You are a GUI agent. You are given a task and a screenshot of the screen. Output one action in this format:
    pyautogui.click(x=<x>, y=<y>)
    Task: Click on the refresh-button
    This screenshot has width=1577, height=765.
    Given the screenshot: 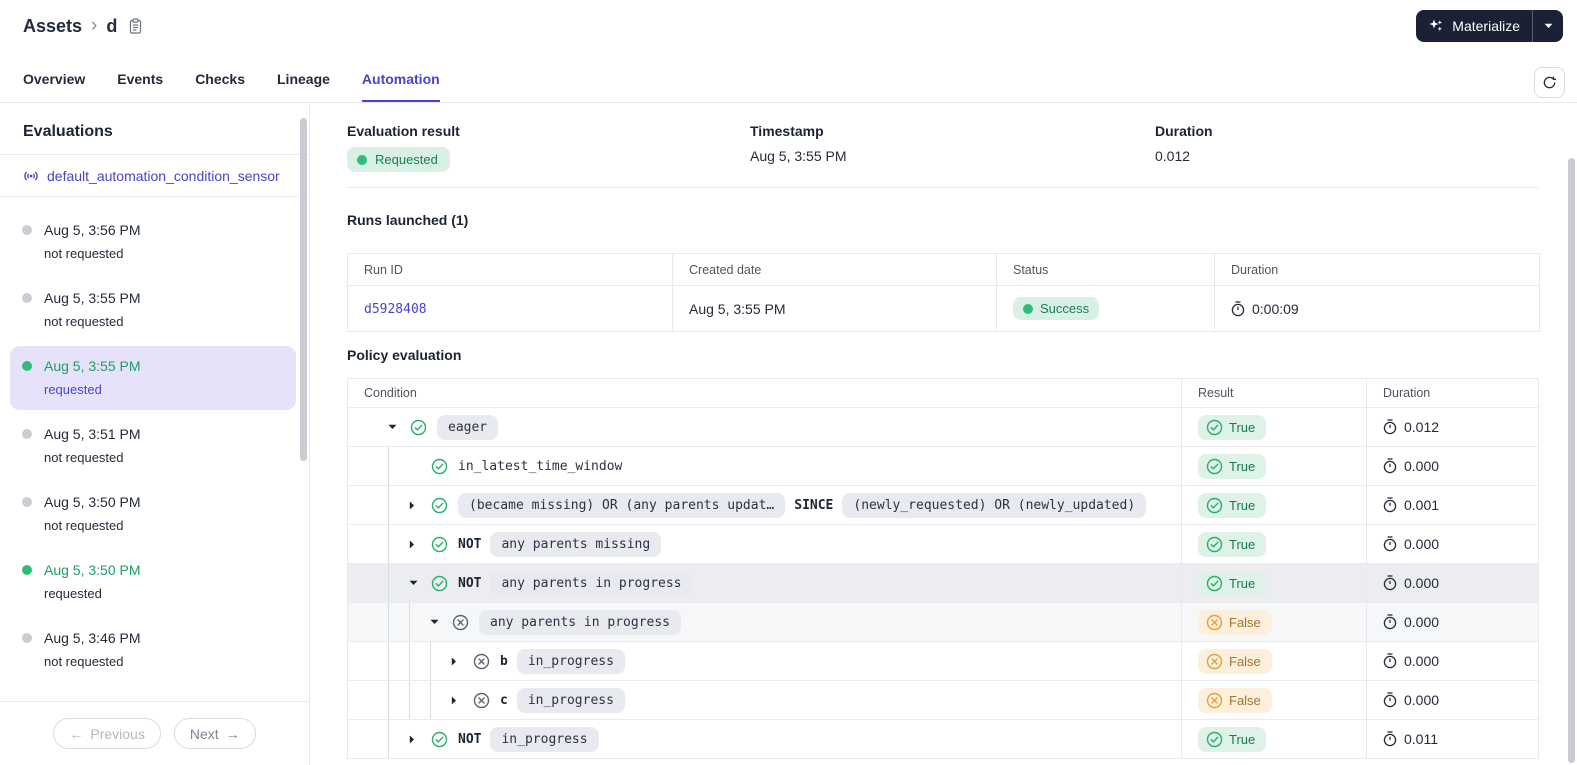 What is the action you would take?
    pyautogui.click(x=1549, y=82)
    